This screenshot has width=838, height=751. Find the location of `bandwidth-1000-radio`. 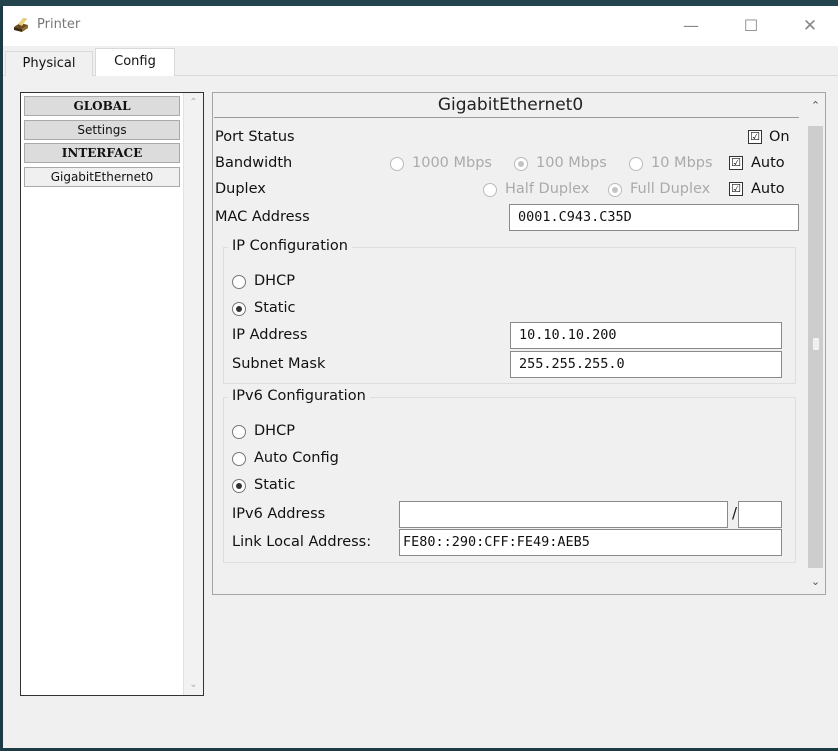

bandwidth-1000-radio is located at coordinates (397, 164).